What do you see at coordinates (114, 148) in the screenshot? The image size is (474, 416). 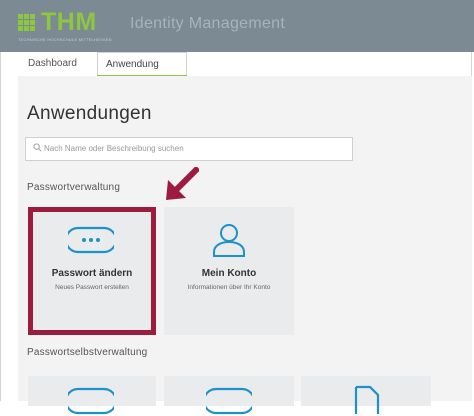 I see `search-placeholder: Nach Name oder Beschreibung suchen` at bounding box center [114, 148].